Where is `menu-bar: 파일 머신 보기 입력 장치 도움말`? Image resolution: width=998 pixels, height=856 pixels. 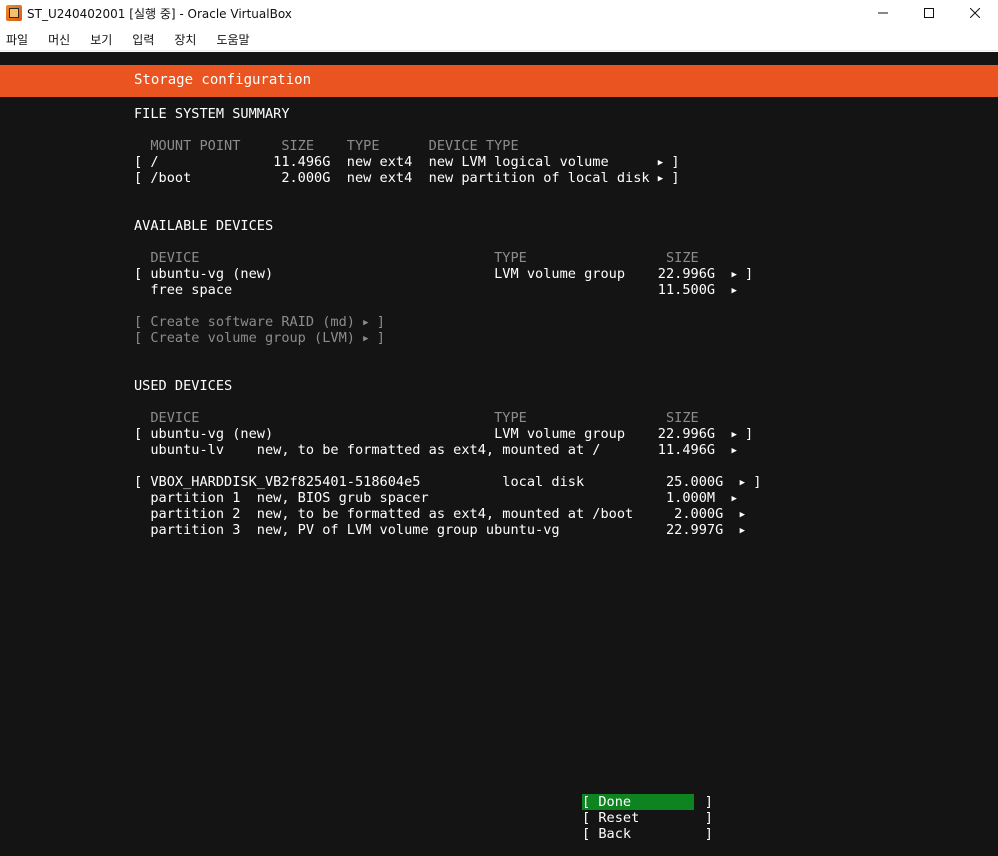
menu-bar: 파일 머신 보기 입력 장치 도움말 is located at coordinates (499, 39).